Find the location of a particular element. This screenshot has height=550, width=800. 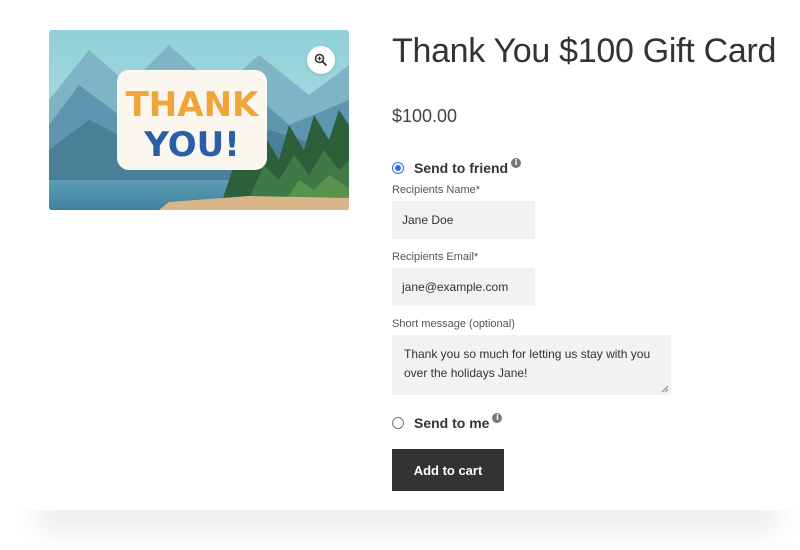

you-lettering: YOU! is located at coordinates (191, 145).